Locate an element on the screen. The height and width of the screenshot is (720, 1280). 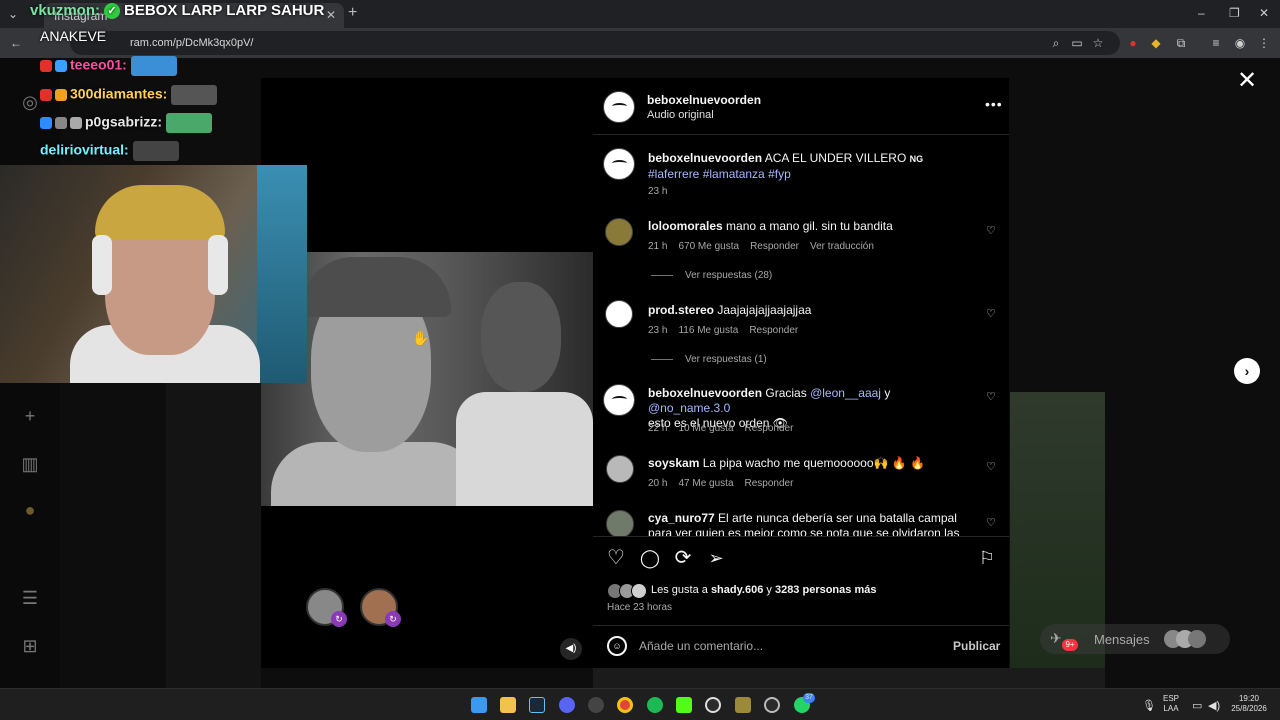
spotify-icon is located at coordinates (655, 705).